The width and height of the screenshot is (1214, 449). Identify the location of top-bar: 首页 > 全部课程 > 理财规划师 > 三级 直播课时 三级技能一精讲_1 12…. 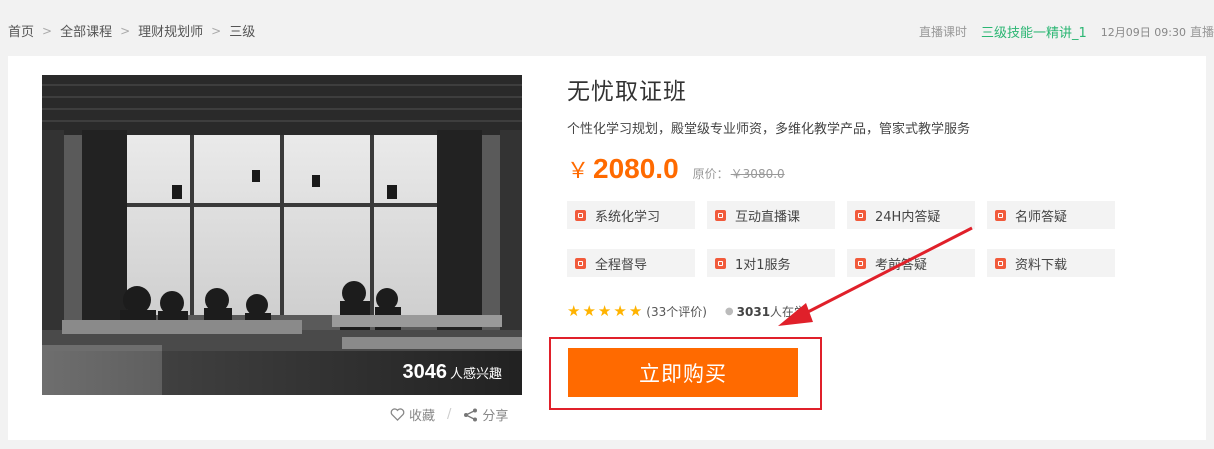
(607, 28).